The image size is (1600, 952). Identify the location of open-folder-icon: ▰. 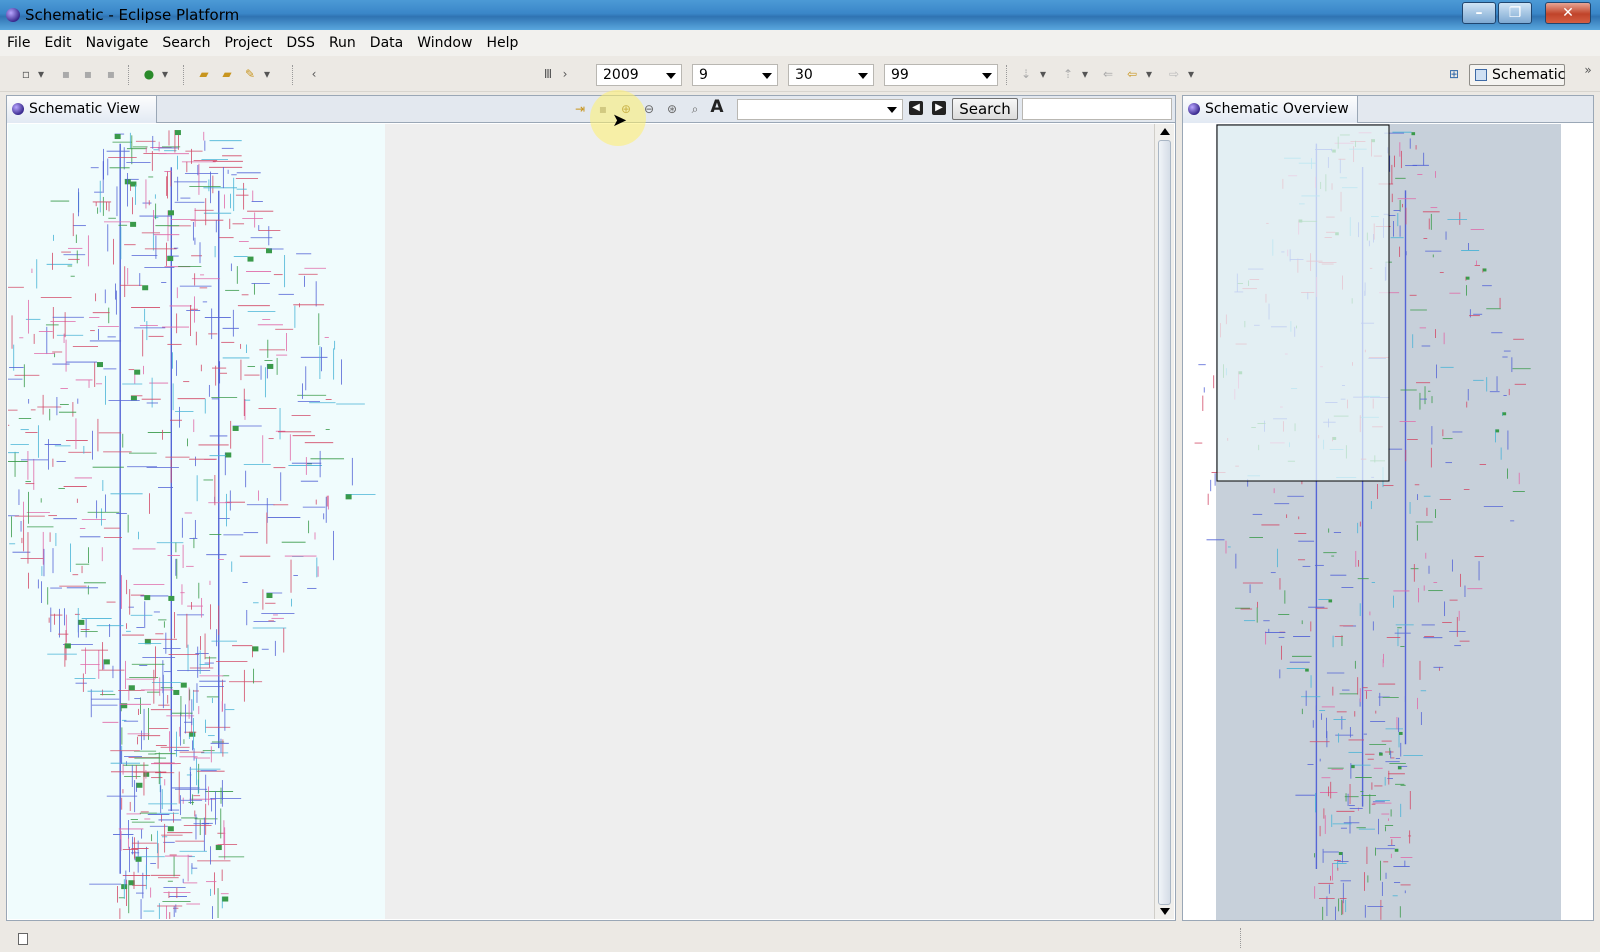
(227, 74).